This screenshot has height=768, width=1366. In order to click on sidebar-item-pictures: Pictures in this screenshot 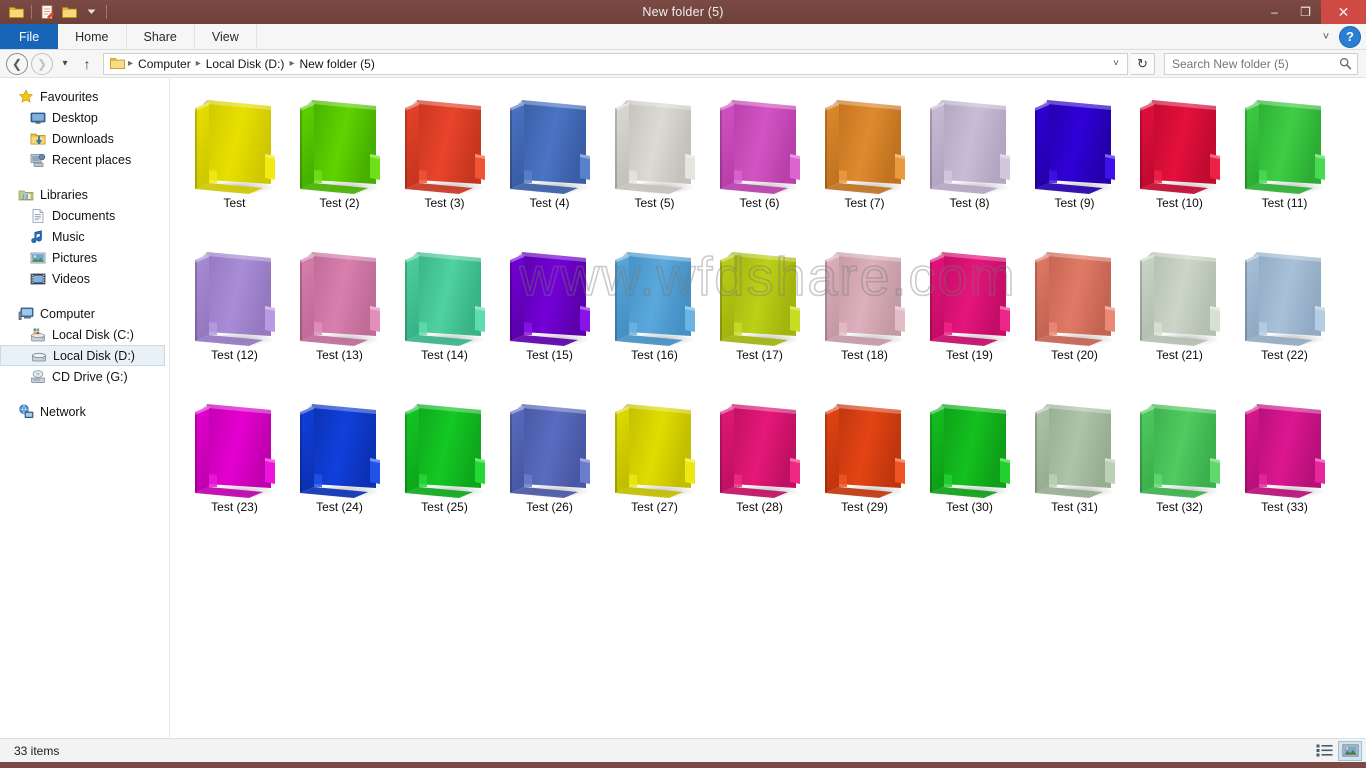, I will do `click(84, 257)`.